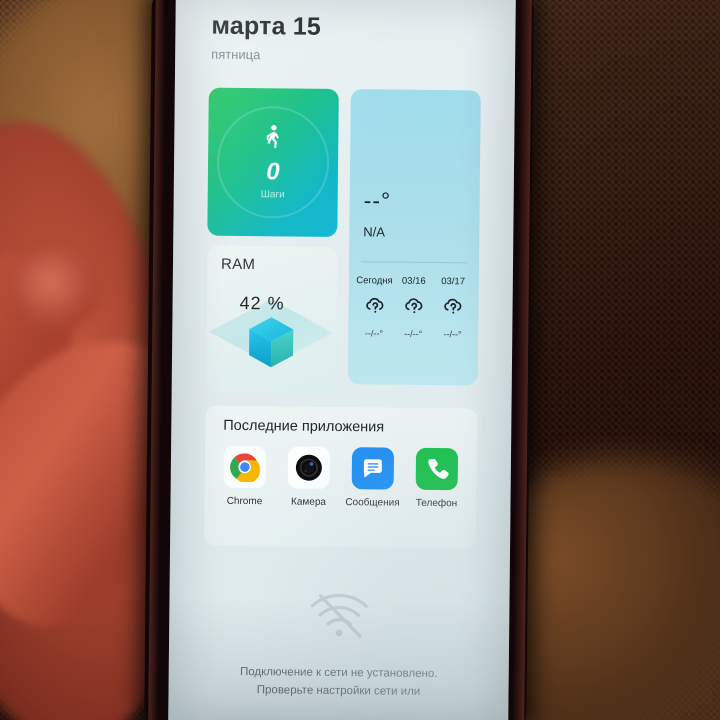  Describe the element at coordinates (272, 240) in the screenshot. I see `widget-column-left: 0 Шаги RAM 42 %` at that location.